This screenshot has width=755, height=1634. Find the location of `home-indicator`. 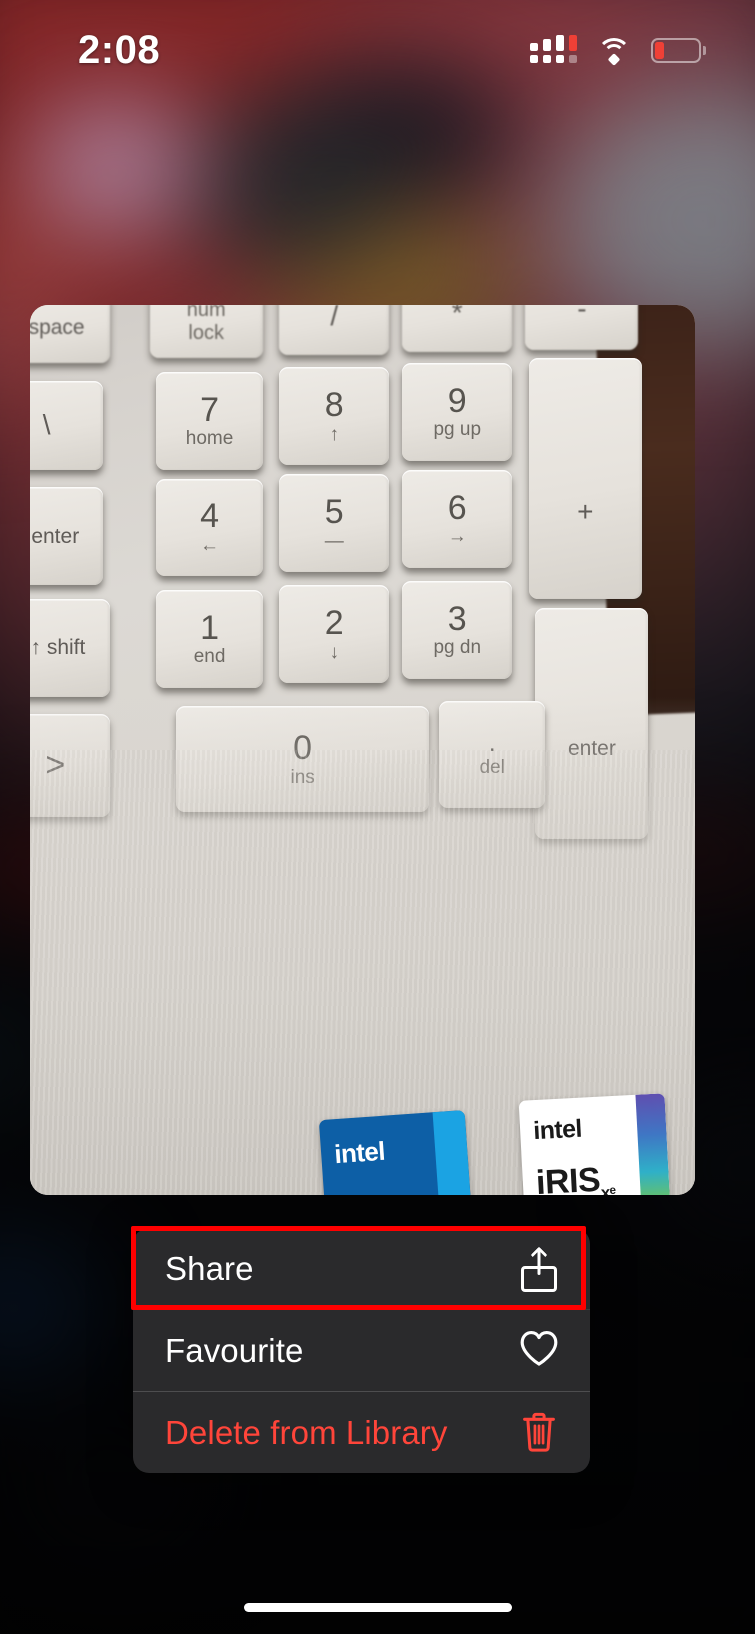

home-indicator is located at coordinates (377, 1607).